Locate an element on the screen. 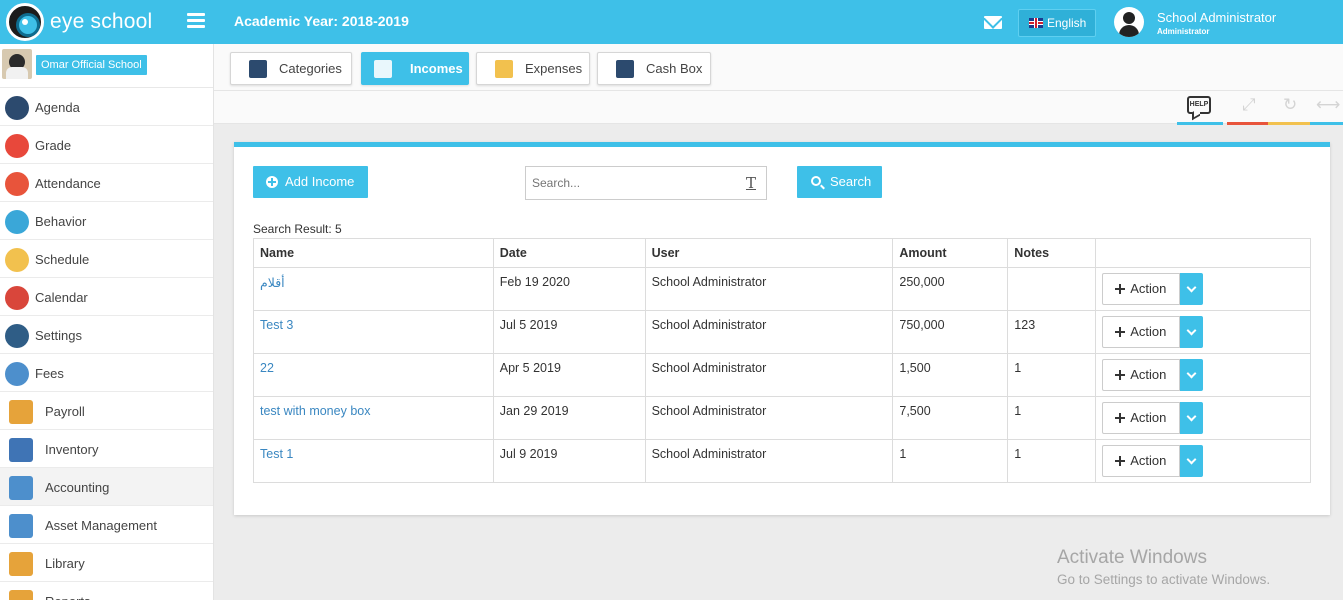 The height and width of the screenshot is (600, 1343). help-underline is located at coordinates (1200, 123).